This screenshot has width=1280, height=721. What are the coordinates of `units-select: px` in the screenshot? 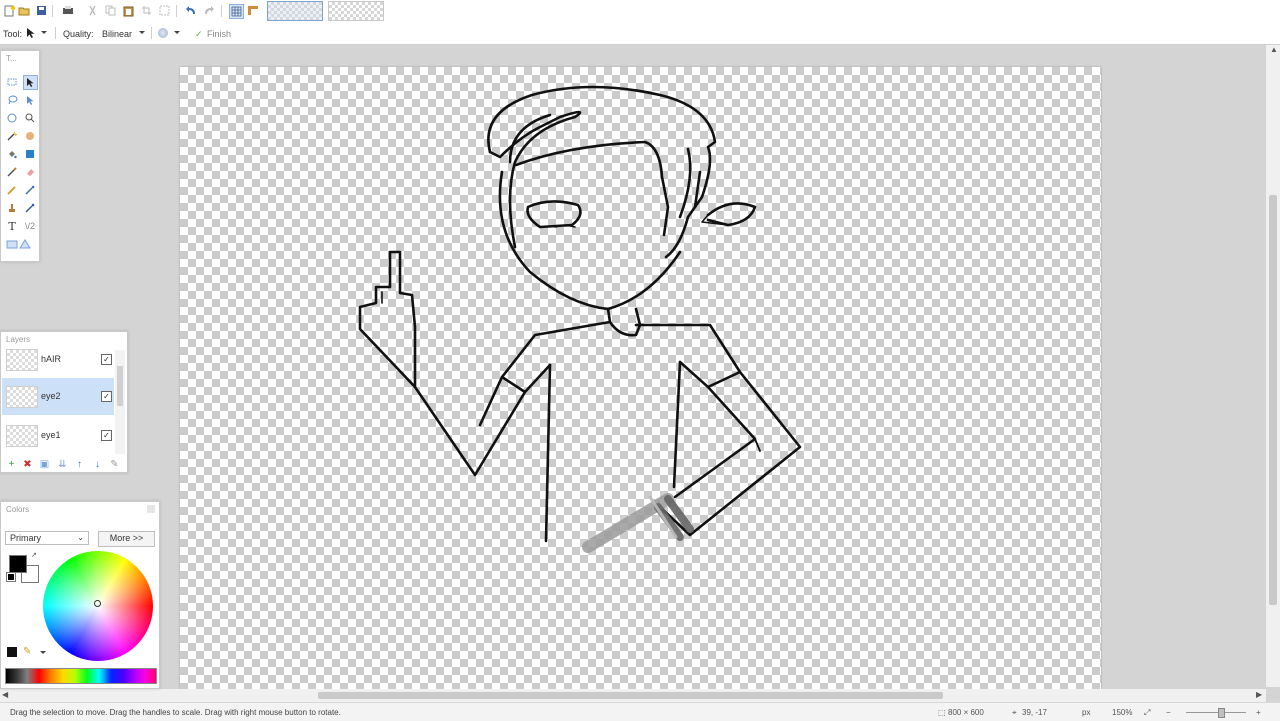 It's located at (1086, 712).